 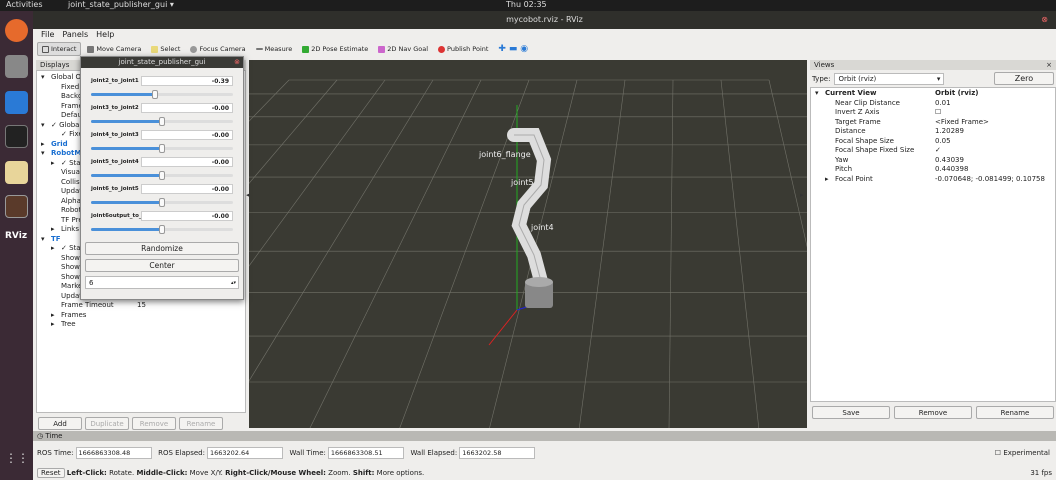 I want to click on firefox-icon, so click(x=16, y=30).